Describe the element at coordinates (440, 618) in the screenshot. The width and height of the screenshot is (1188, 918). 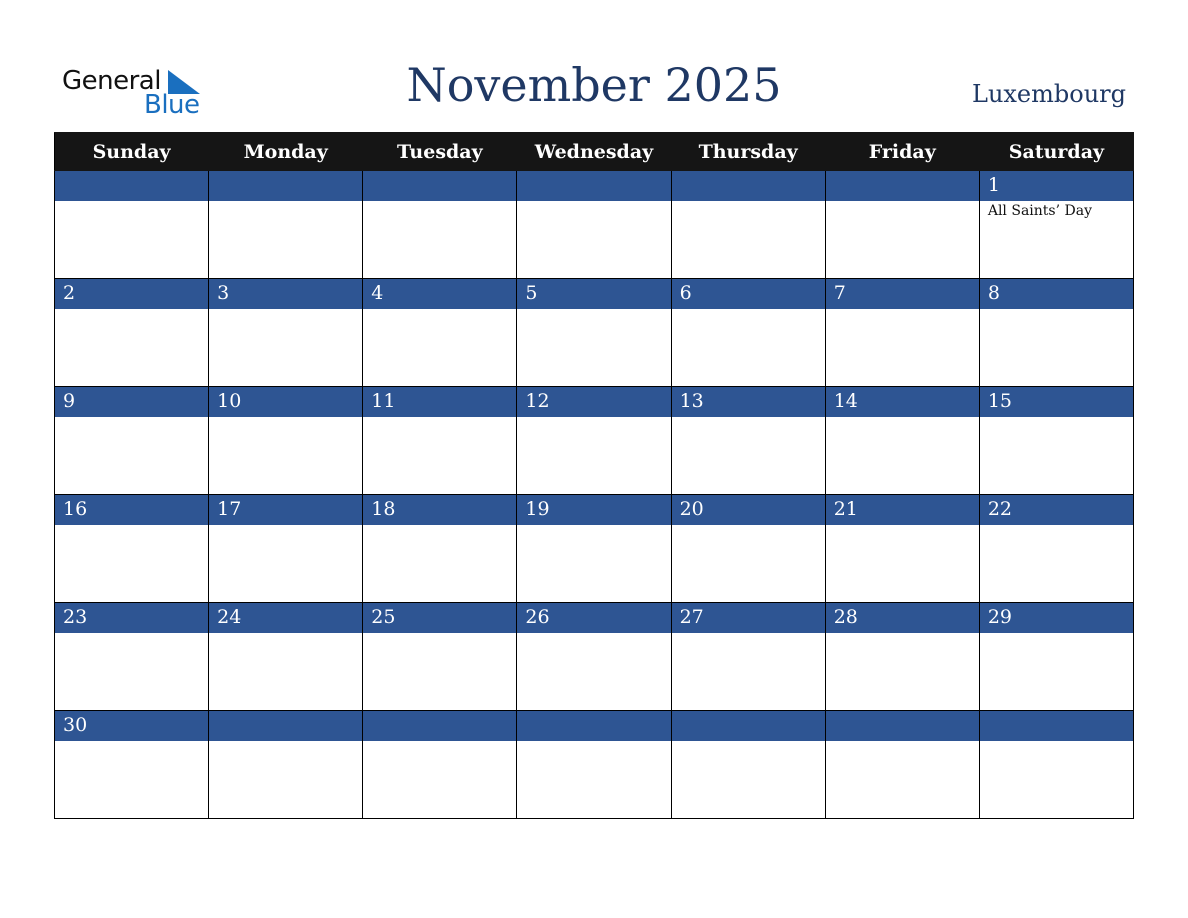
I see `day-number: 25` at that location.